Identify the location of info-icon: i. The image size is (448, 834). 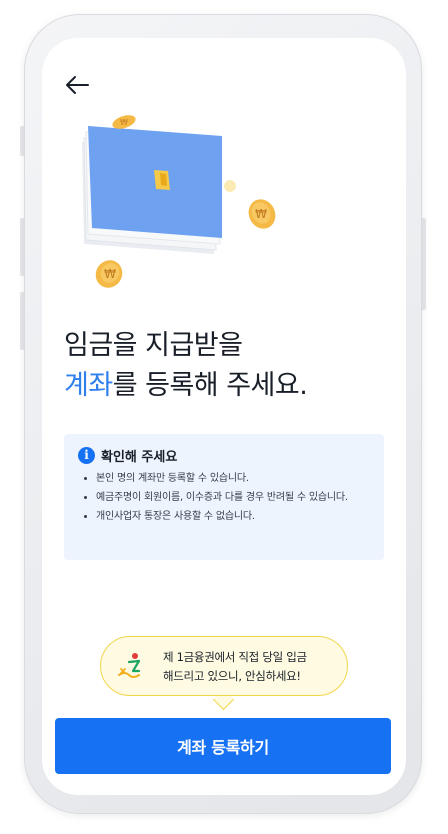
(86, 455).